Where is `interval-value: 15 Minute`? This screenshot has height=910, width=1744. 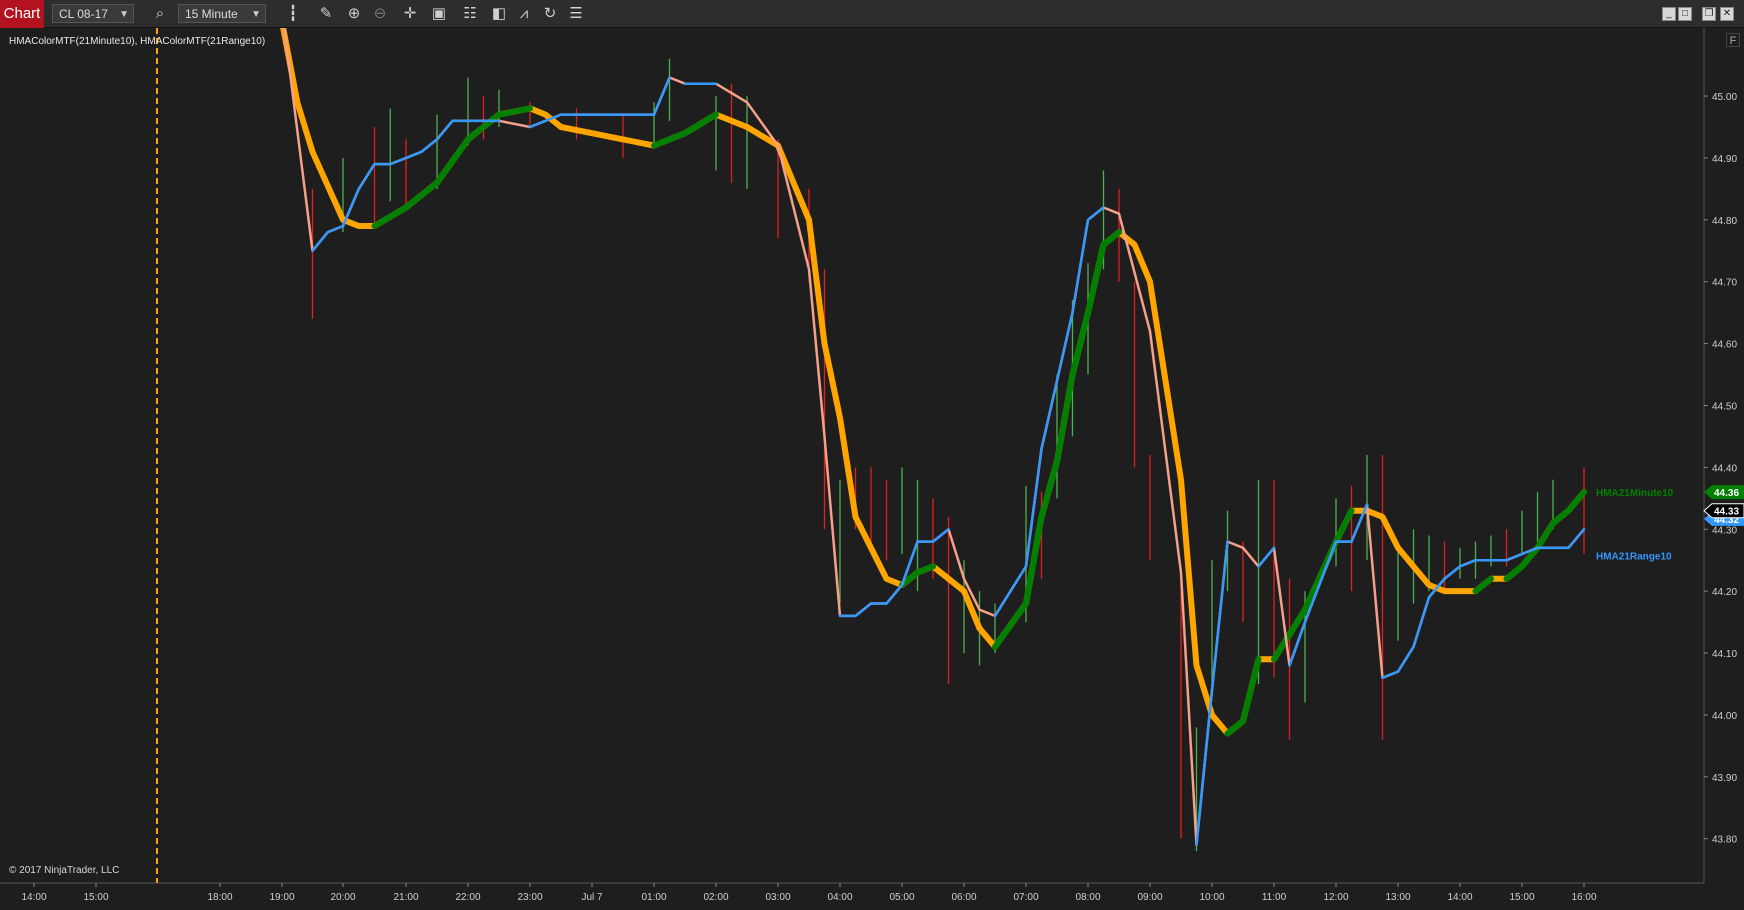
interval-value: 15 Minute is located at coordinates (211, 14).